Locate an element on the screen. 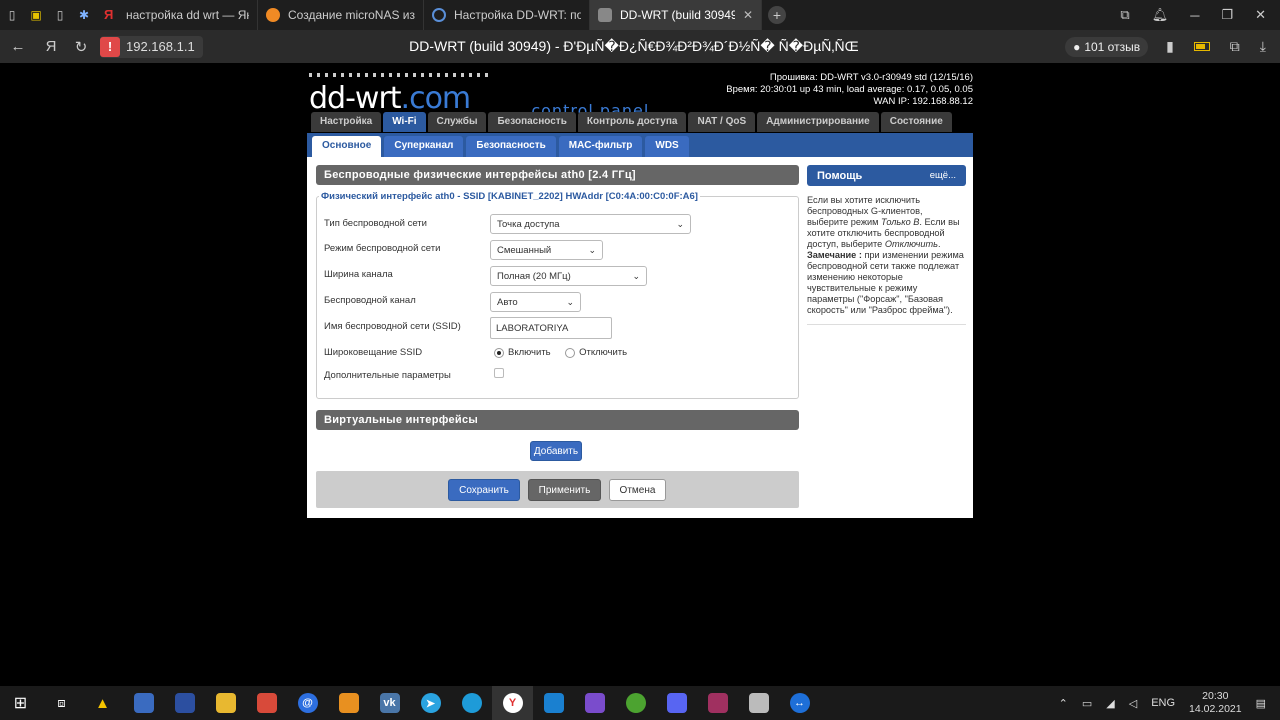 Image resolution: width=1280 pixels, height=720 pixels. button-bar: Сохранить Применить Отмена is located at coordinates (557, 489).